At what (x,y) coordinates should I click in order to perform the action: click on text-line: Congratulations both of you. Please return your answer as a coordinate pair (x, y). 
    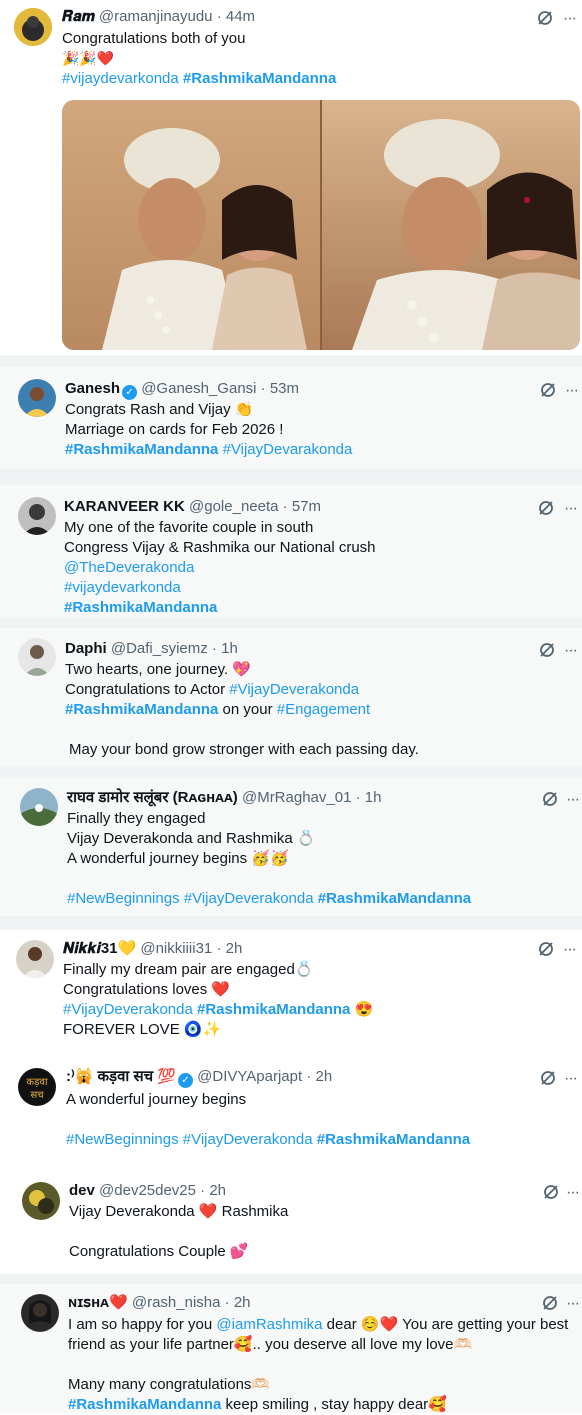
    Looking at the image, I should click on (154, 38).